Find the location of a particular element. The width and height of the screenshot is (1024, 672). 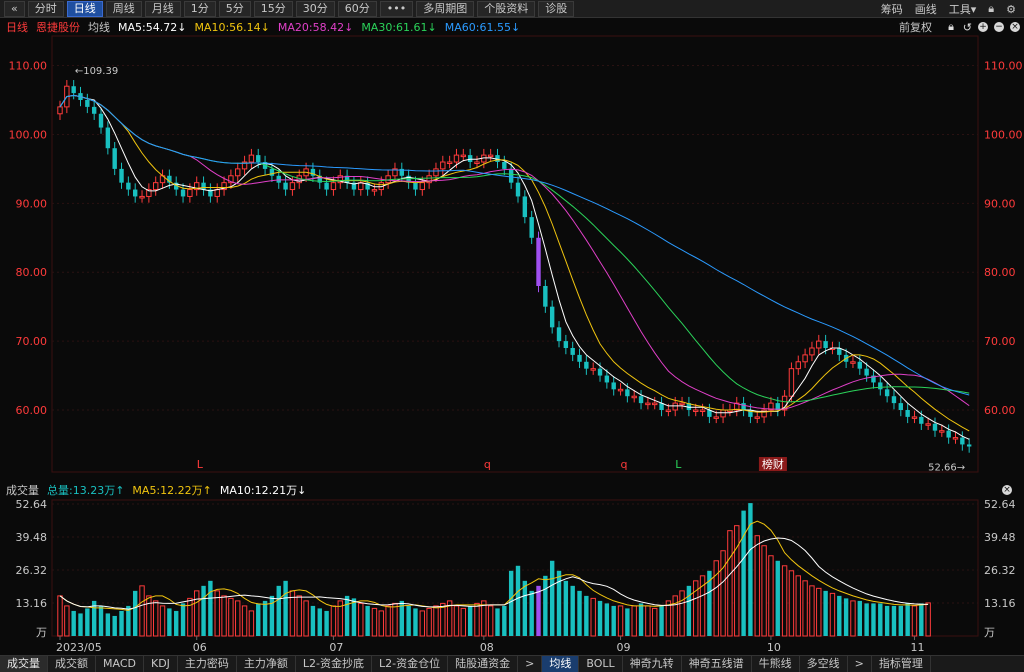

tab-15: 多空线 is located at coordinates (824, 664).